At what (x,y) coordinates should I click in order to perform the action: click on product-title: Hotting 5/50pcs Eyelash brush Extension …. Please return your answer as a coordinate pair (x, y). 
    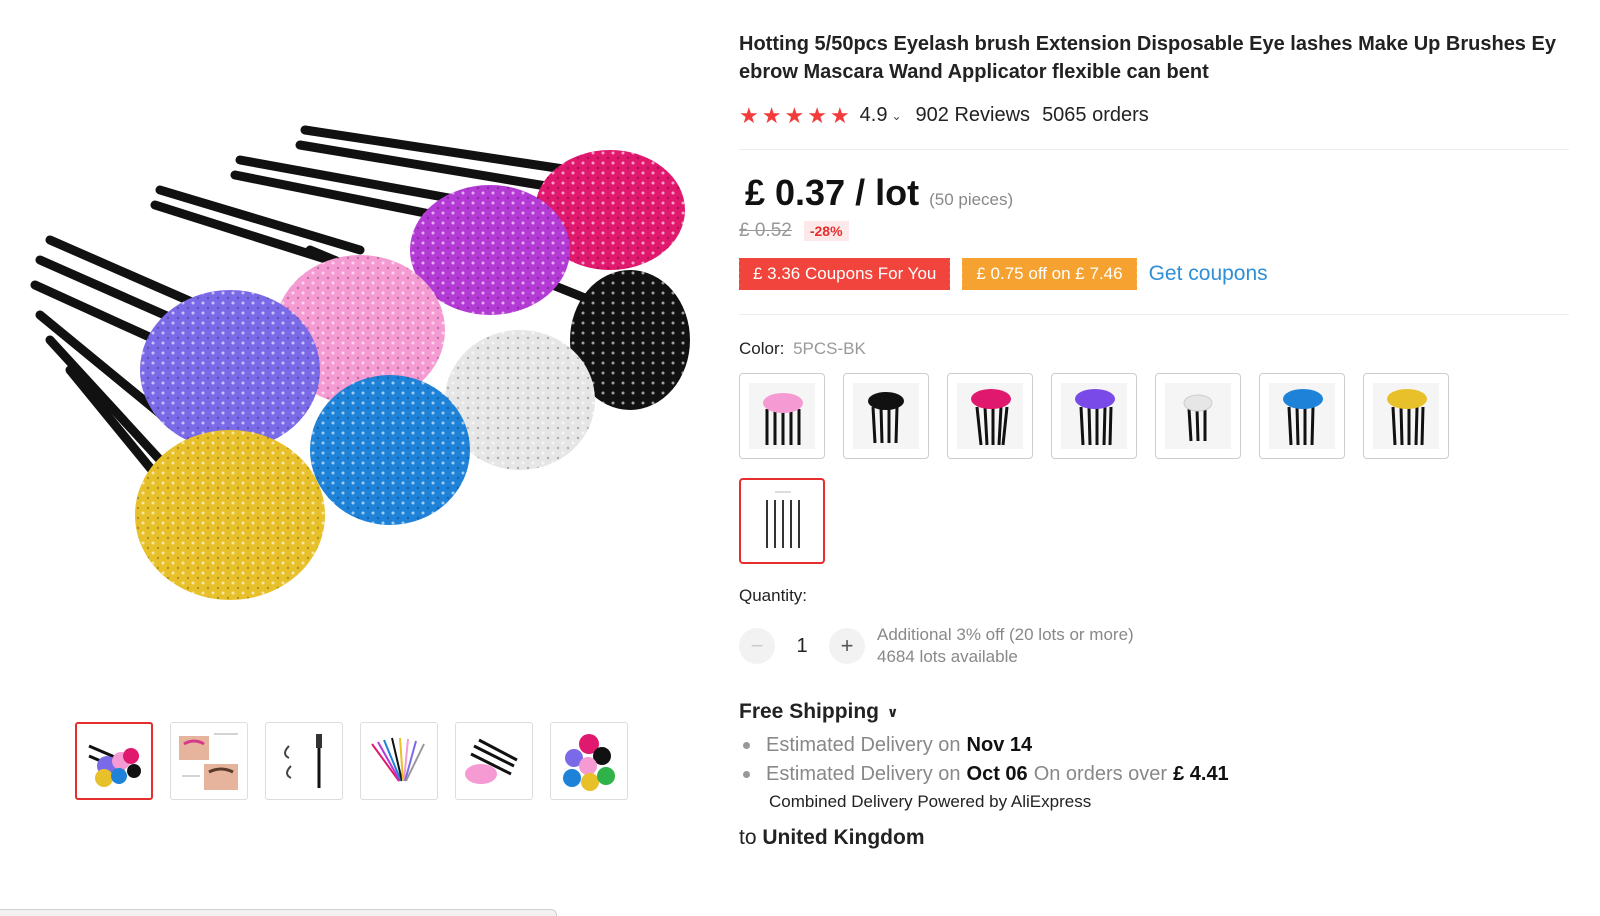
    Looking at the image, I should click on (1147, 58).